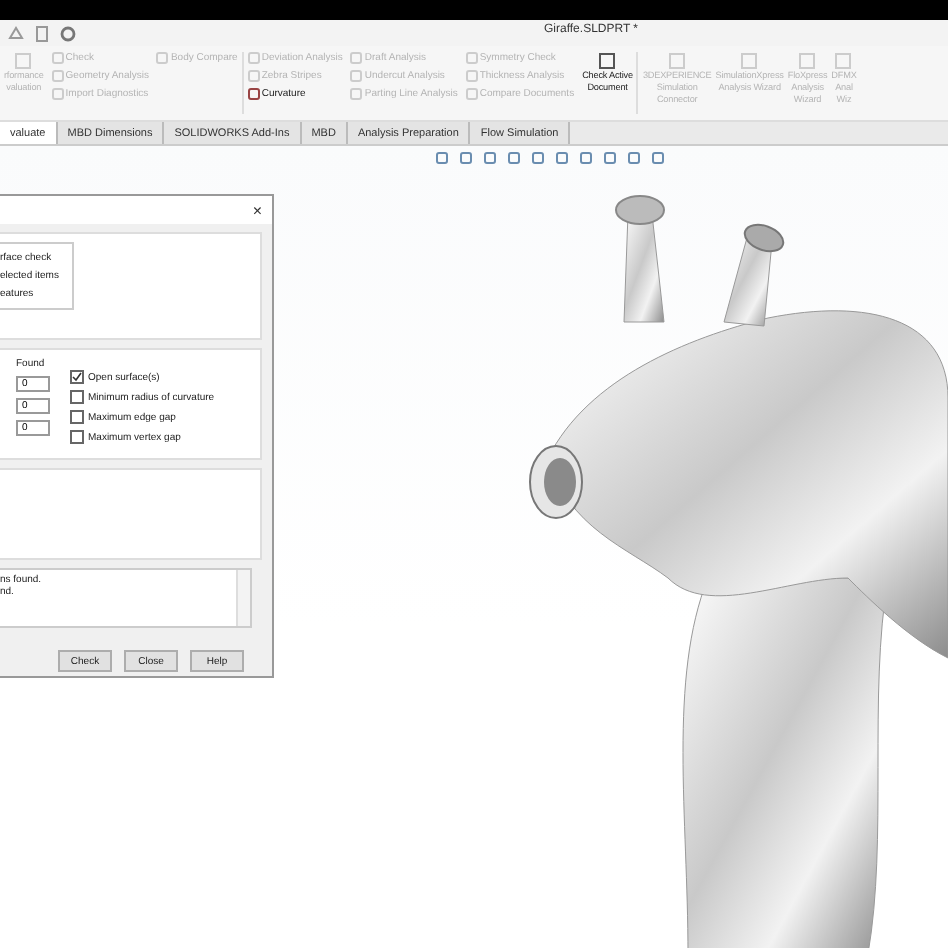 The height and width of the screenshot is (948, 948). Describe the element at coordinates (42, 33) in the screenshot. I see `page-icon` at that location.